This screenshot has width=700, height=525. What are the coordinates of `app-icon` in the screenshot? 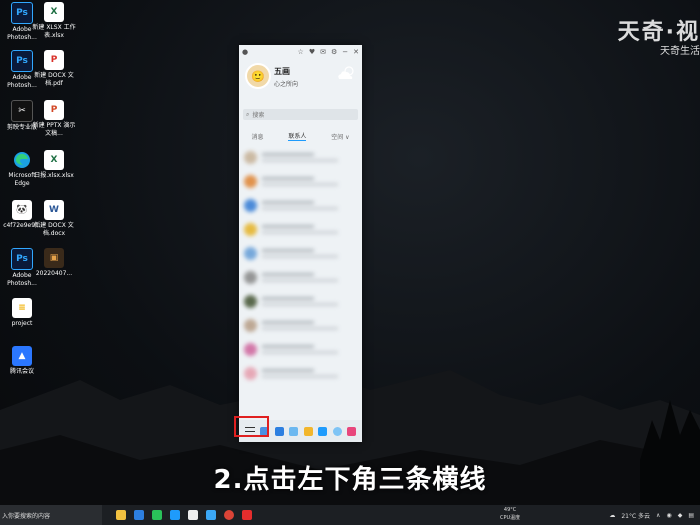 It's located at (308, 431).